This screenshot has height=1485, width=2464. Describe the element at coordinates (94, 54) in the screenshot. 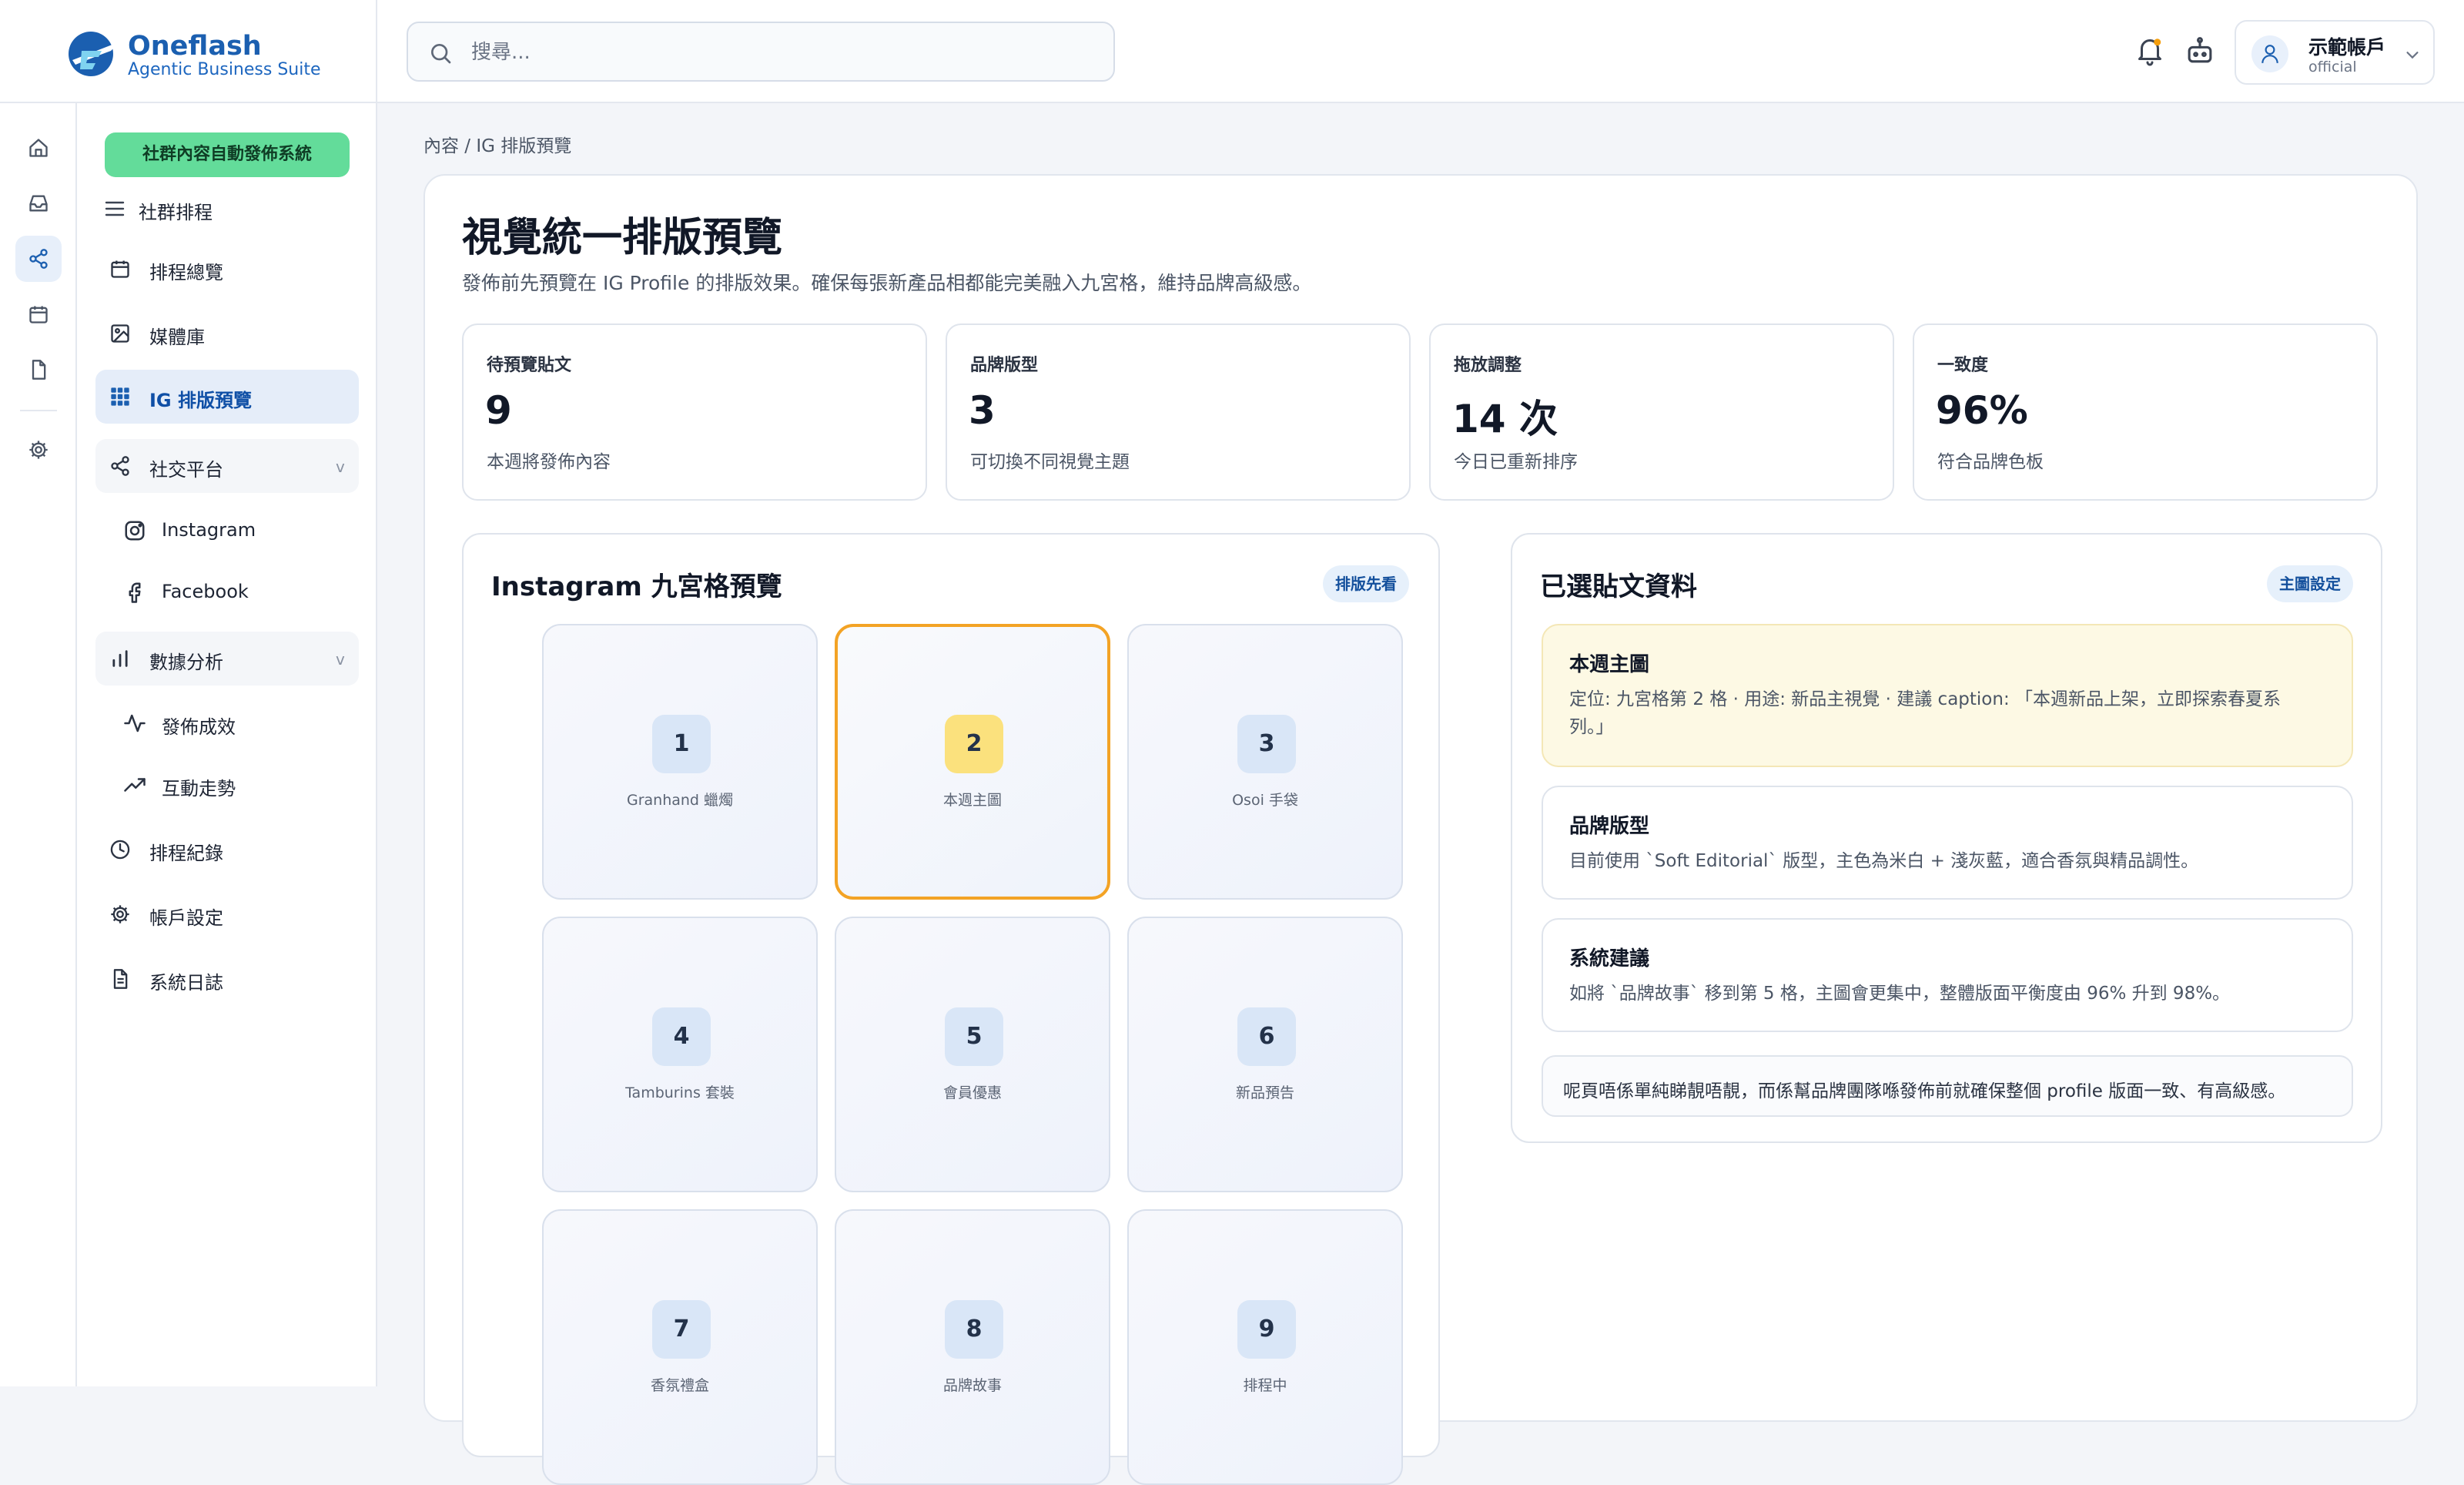

I see `oneflash-logo-icon` at that location.